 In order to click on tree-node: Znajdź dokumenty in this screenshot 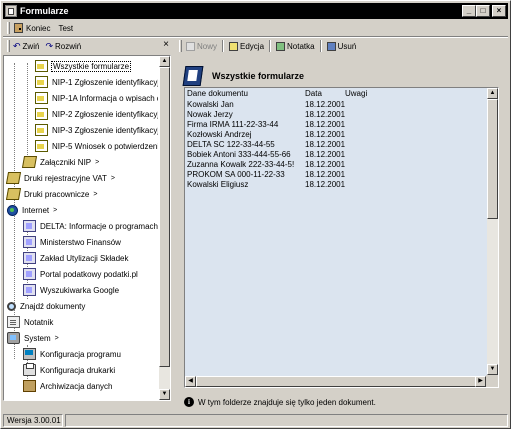, I will do `click(46, 306)`.